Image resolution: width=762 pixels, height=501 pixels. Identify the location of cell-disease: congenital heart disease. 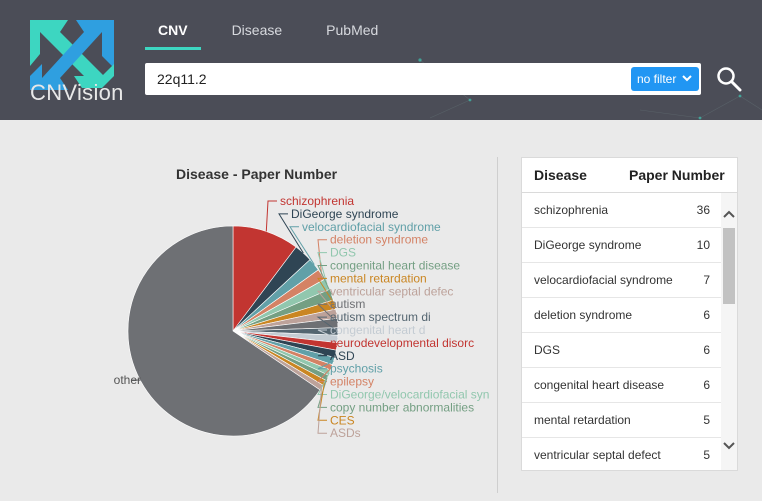
(599, 385).